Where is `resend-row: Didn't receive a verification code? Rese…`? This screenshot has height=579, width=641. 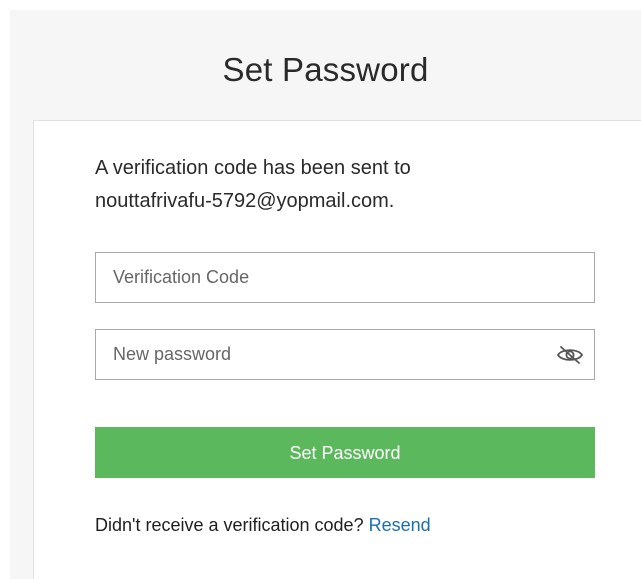 resend-row: Didn't receive a verification code? Rese… is located at coordinates (263, 525).